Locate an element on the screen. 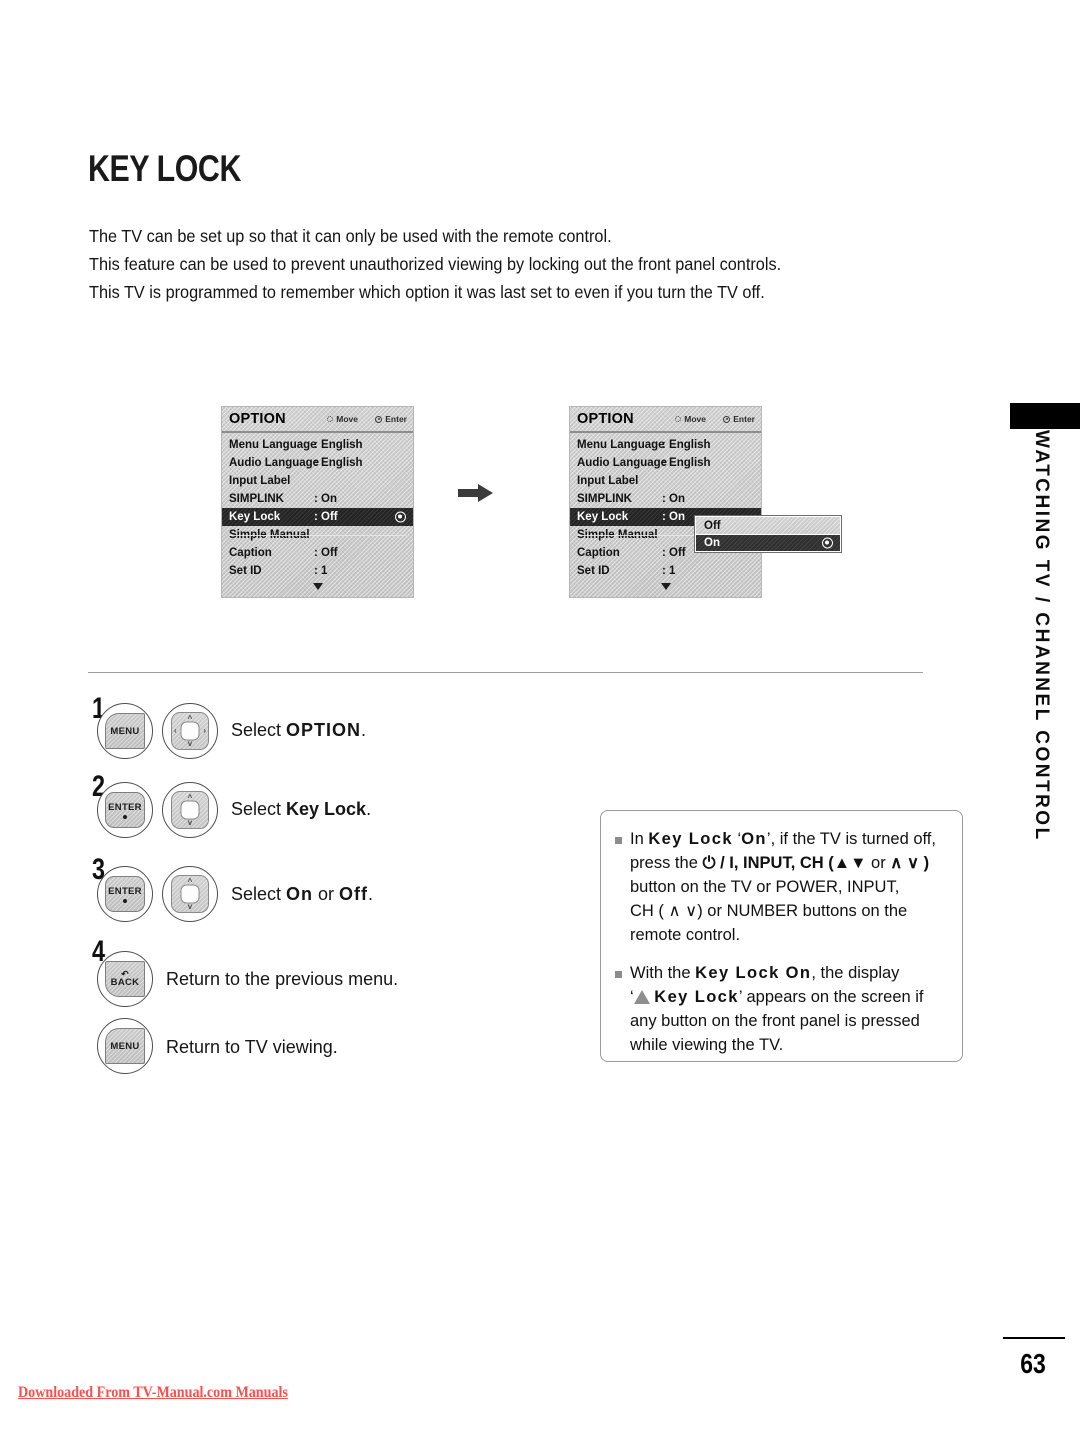 The width and height of the screenshot is (1080, 1440). note-1-l1b: Key Lock is located at coordinates (690, 839).